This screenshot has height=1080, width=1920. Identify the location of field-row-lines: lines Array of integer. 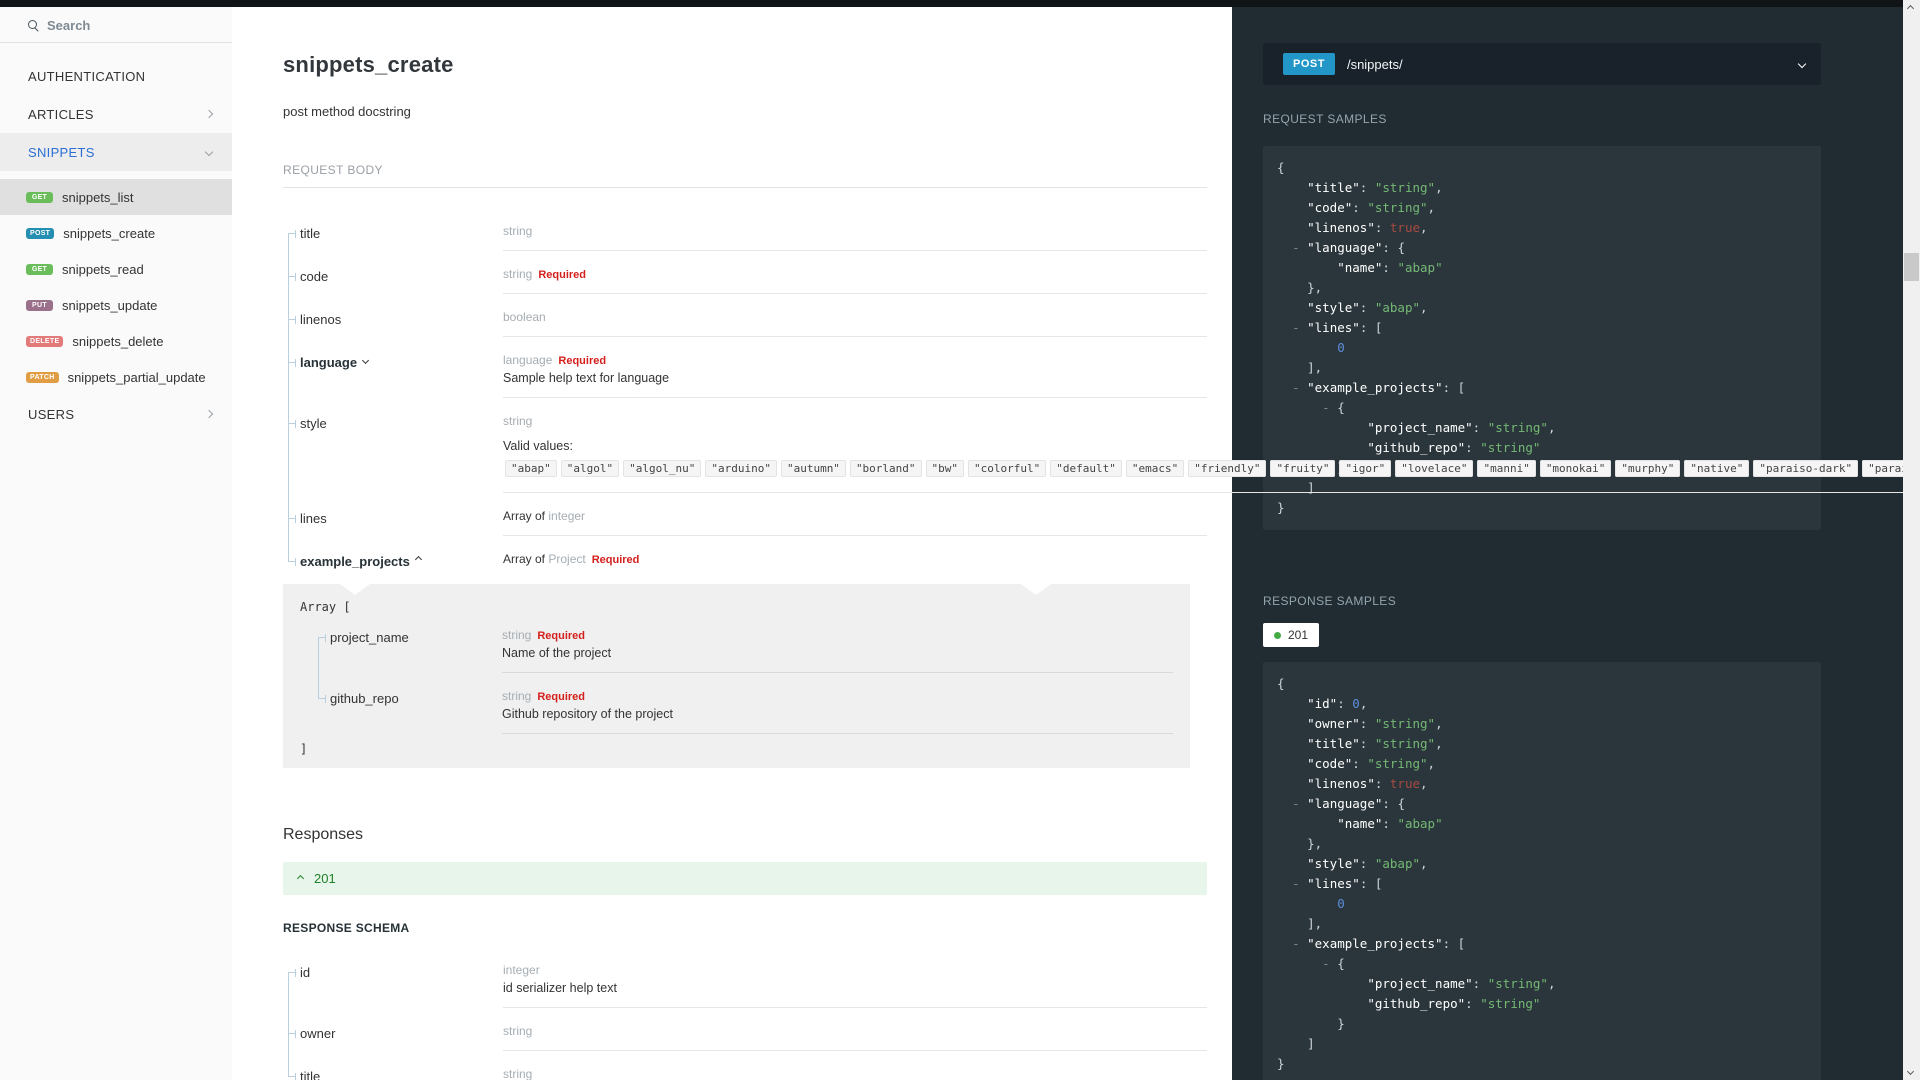
(745, 514).